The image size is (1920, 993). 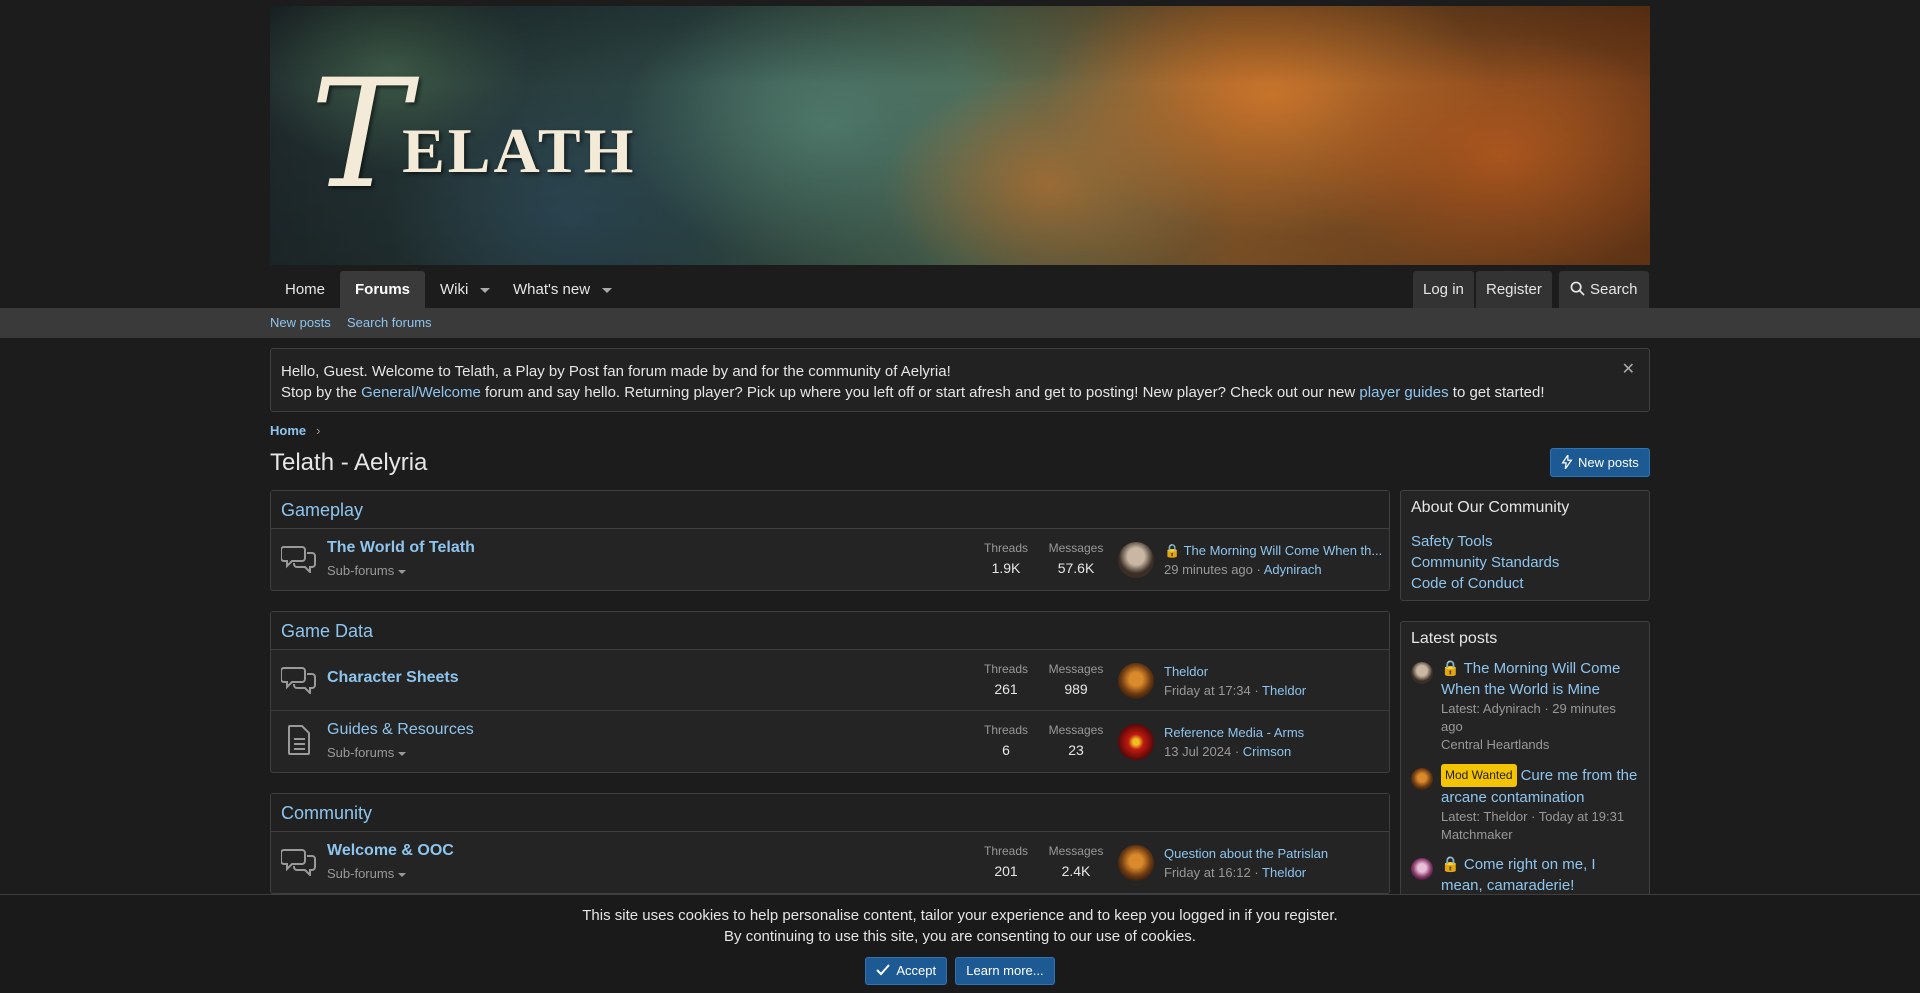 I want to click on messages-count: 989, so click(x=1076, y=689).